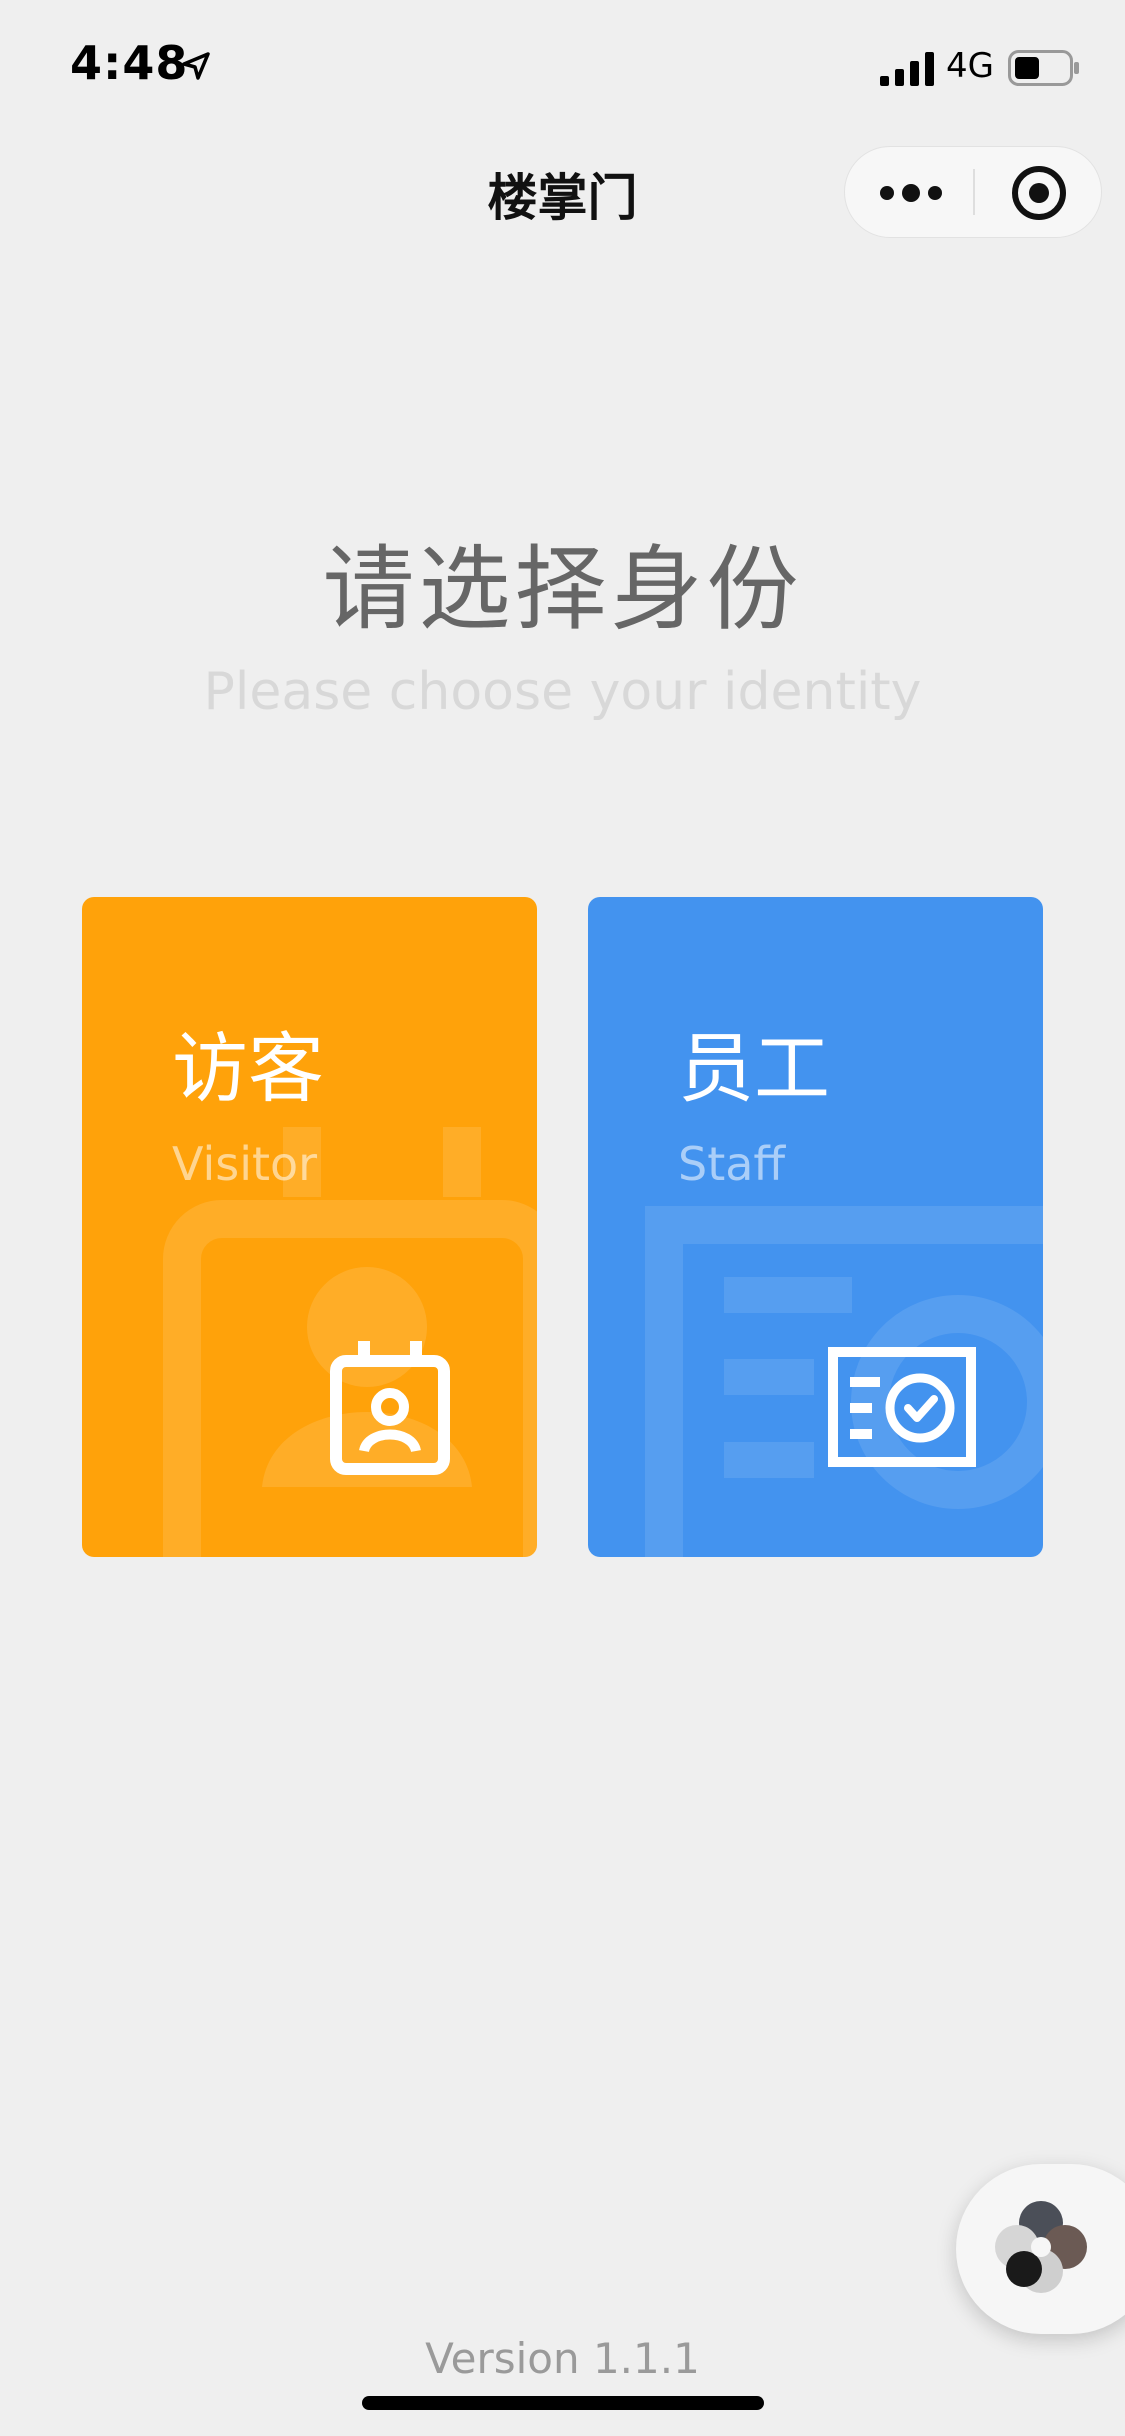 Image resolution: width=1125 pixels, height=2436 pixels. I want to click on network-label: 4G, so click(970, 66).